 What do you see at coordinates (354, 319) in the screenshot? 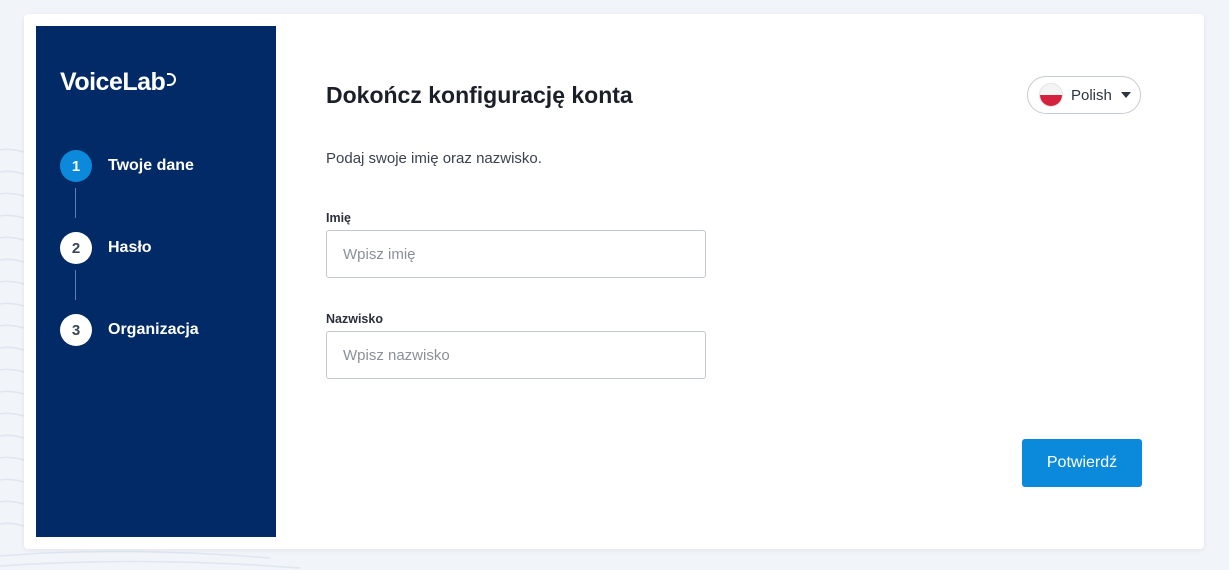
I see `last-name-label: Nazwisko` at bounding box center [354, 319].